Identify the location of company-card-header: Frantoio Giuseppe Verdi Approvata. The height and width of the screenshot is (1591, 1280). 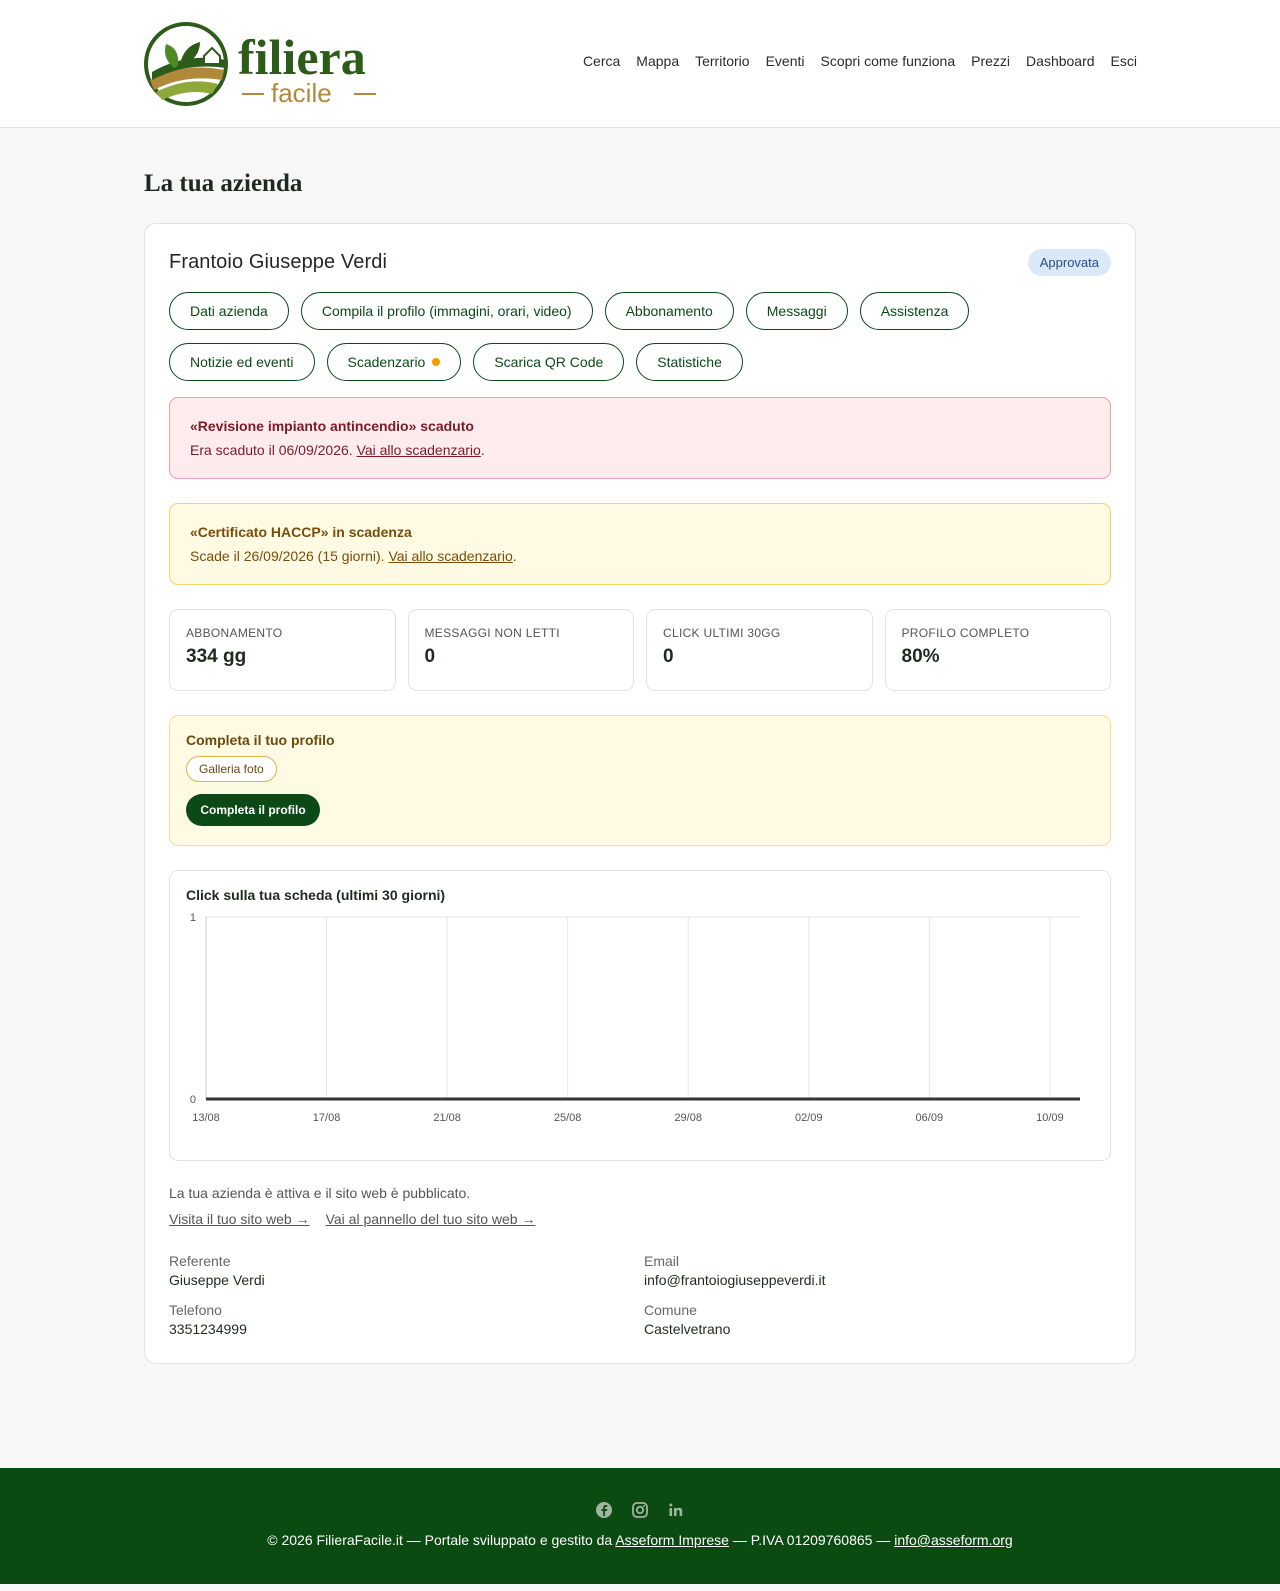
(640, 262).